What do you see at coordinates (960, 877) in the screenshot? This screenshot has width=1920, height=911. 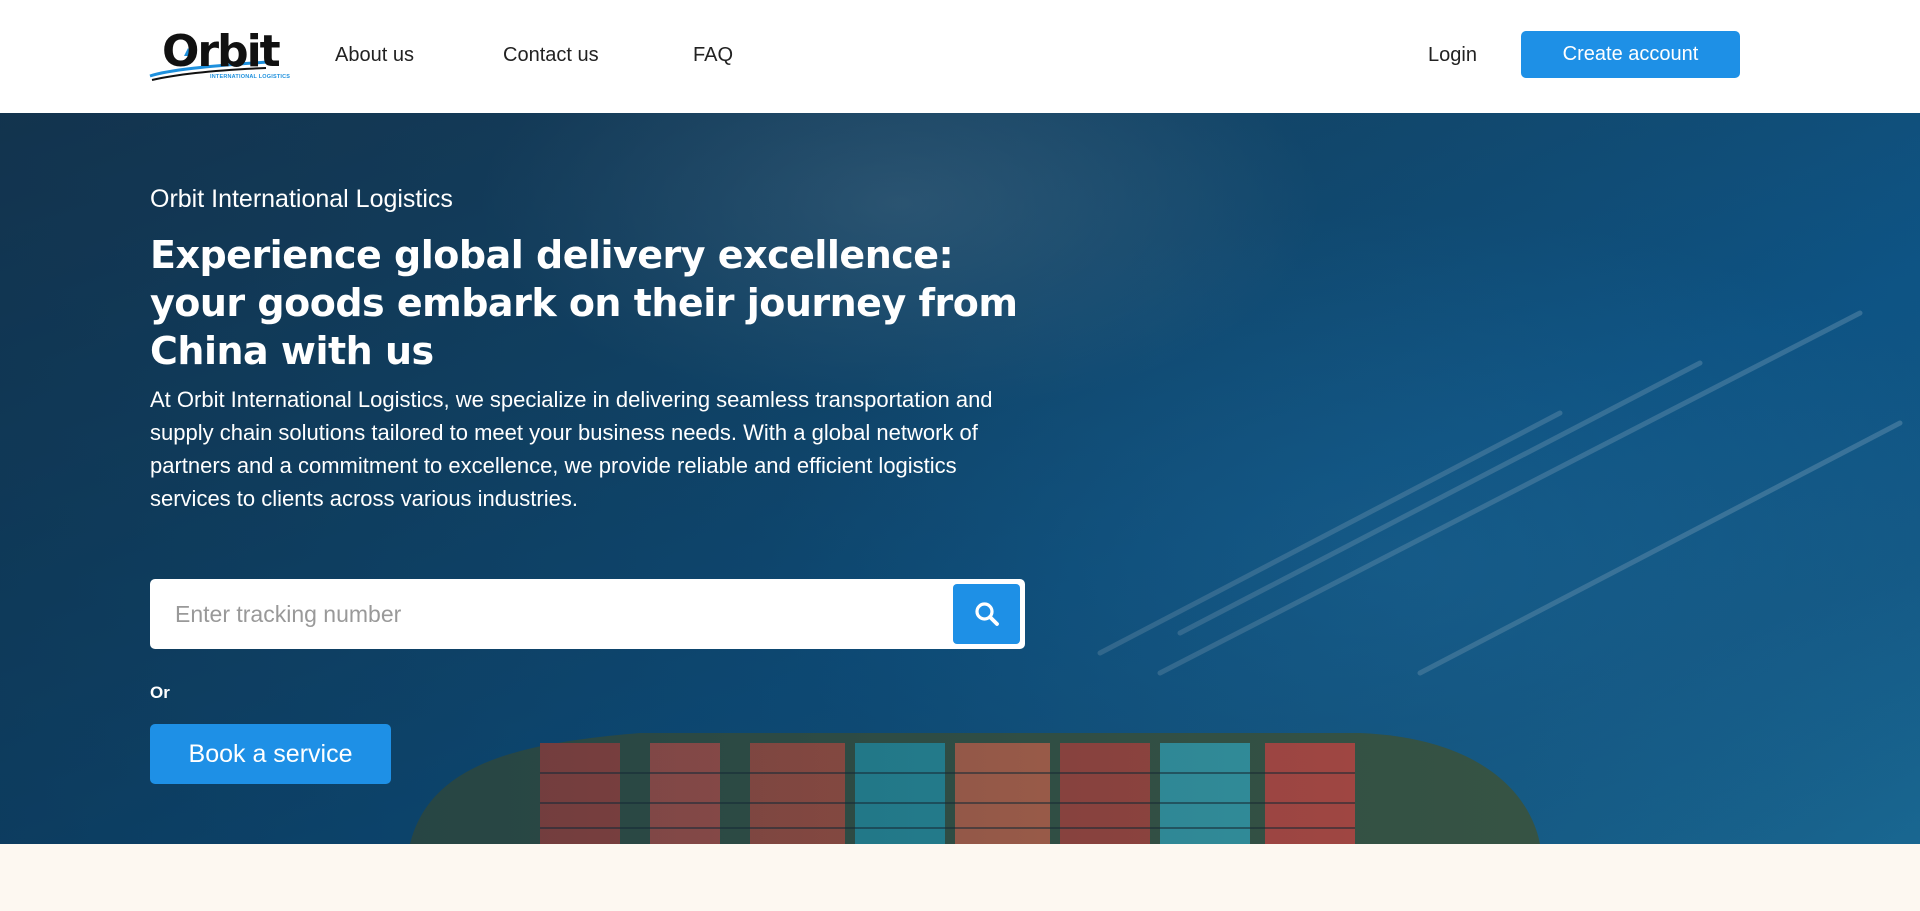 I see `next-section-band` at bounding box center [960, 877].